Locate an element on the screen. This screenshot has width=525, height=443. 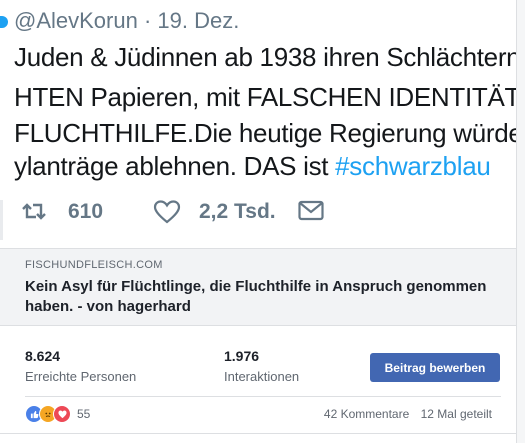
link-domain: FISCHUNDFLEISCH.COM is located at coordinates (94, 265).